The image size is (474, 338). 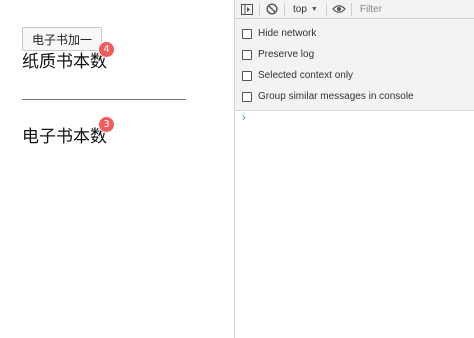 I want to click on option-group-similar: Group similar messages in console, so click(x=354, y=96).